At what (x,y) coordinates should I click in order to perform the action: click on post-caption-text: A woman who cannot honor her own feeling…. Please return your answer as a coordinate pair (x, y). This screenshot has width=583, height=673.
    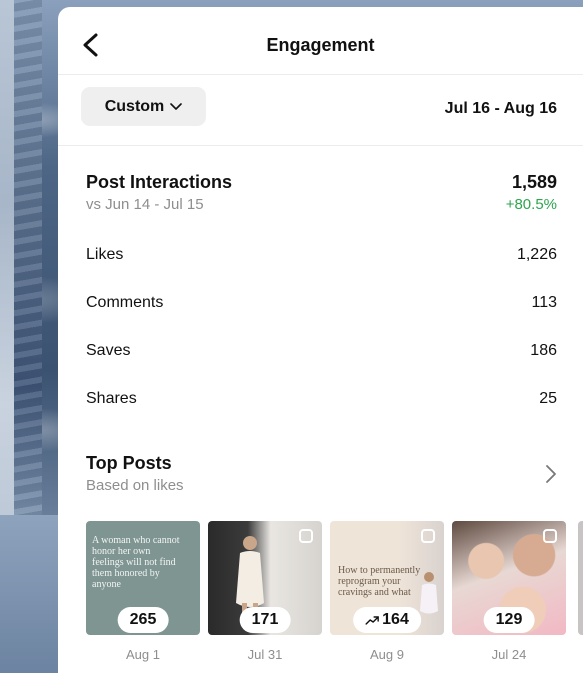
    Looking at the image, I should click on (136, 562).